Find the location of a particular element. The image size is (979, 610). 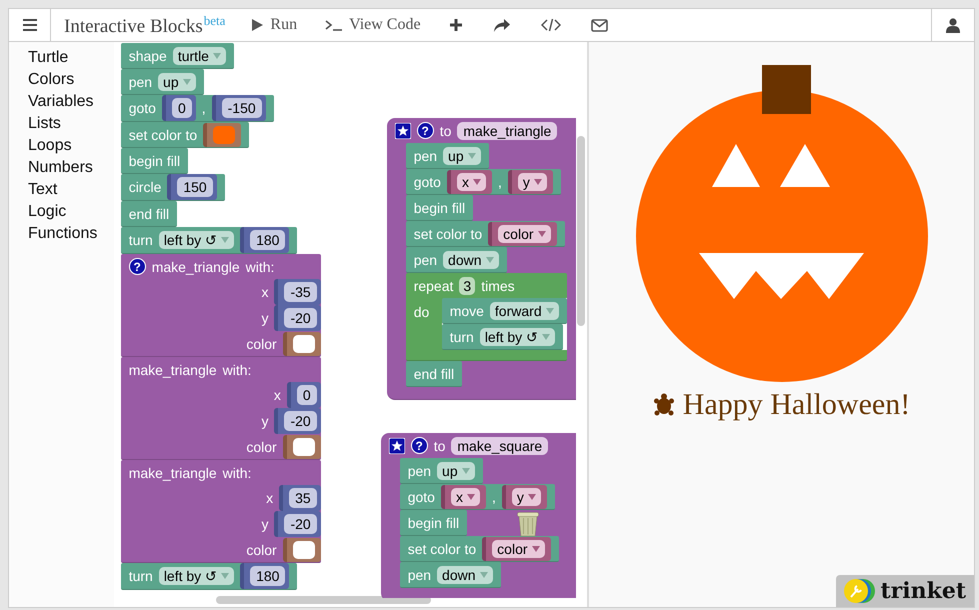

toolbox-category: Turtle is located at coordinates (48, 58).